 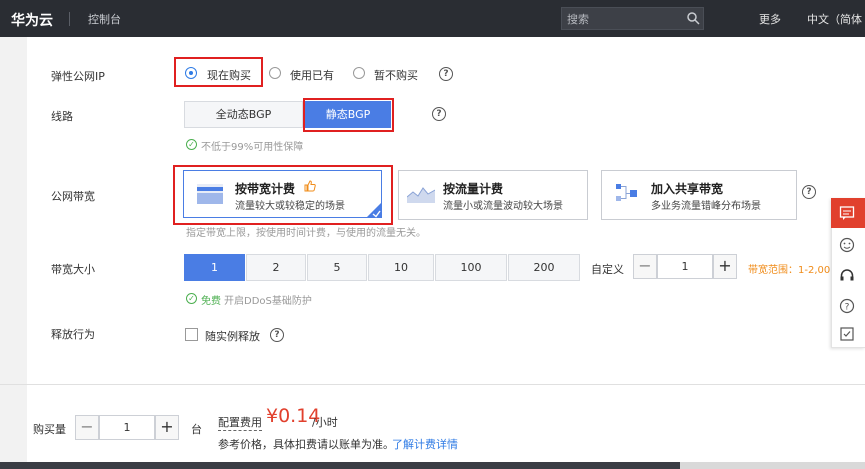 What do you see at coordinates (62, 116) in the screenshot?
I see `line-label: 线路` at bounding box center [62, 116].